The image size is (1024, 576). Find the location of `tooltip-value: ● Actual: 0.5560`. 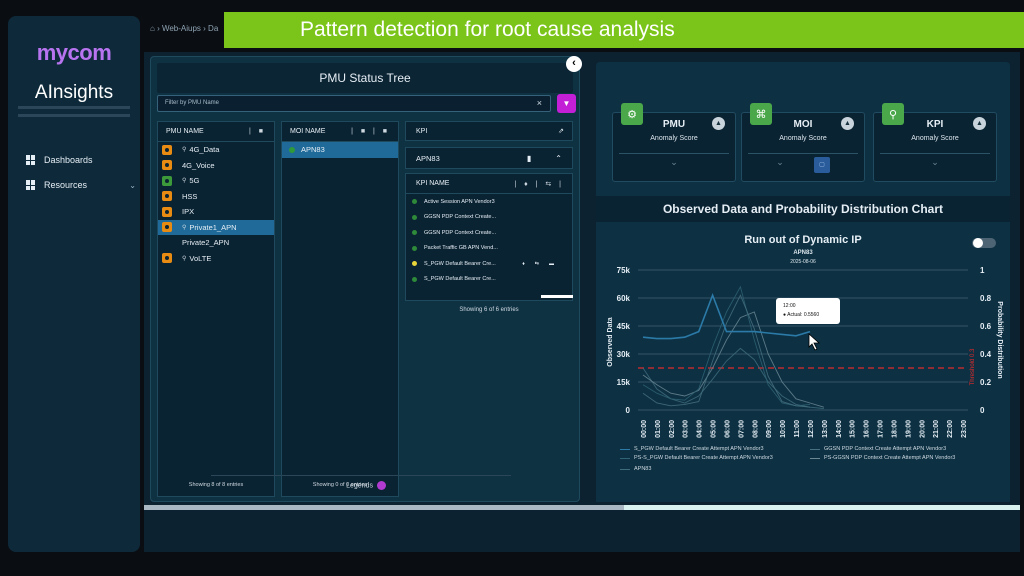

tooltip-value: ● Actual: 0.5560 is located at coordinates (801, 315).